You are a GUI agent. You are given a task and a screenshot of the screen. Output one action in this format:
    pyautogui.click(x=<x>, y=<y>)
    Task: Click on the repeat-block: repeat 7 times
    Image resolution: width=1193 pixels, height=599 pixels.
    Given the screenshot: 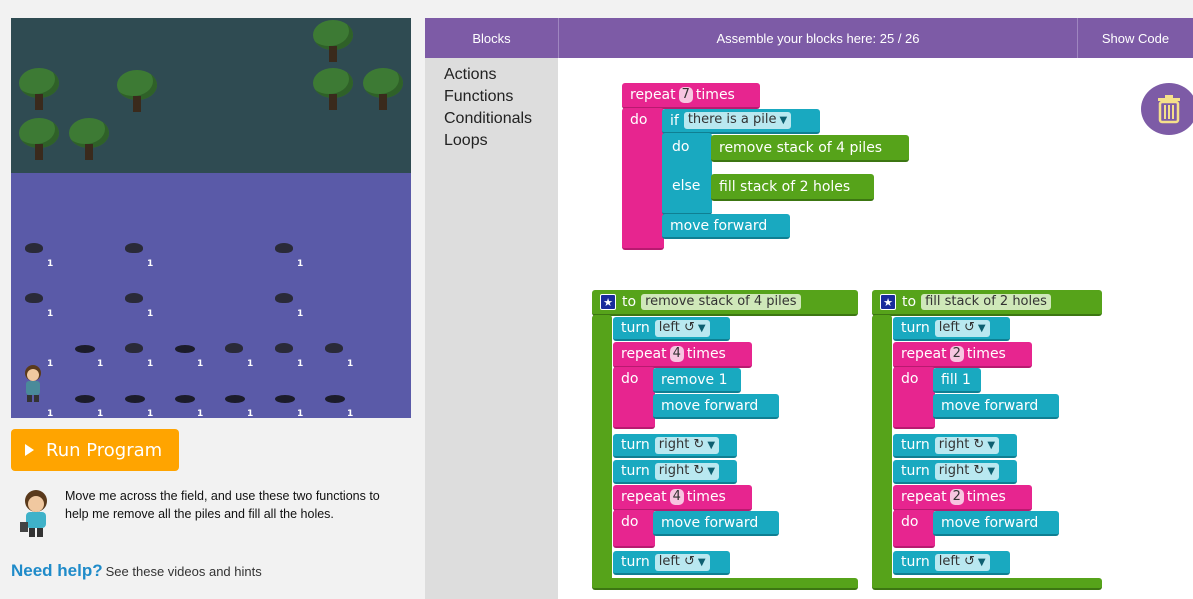 What is the action you would take?
    pyautogui.click(x=691, y=96)
    